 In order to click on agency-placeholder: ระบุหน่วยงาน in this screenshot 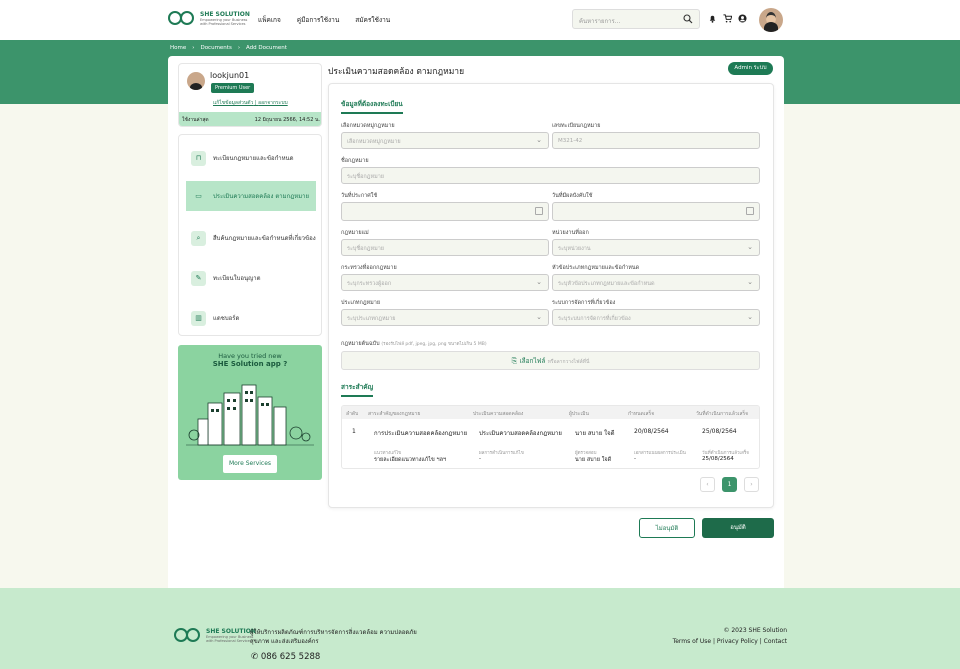, I will do `click(574, 249)`.